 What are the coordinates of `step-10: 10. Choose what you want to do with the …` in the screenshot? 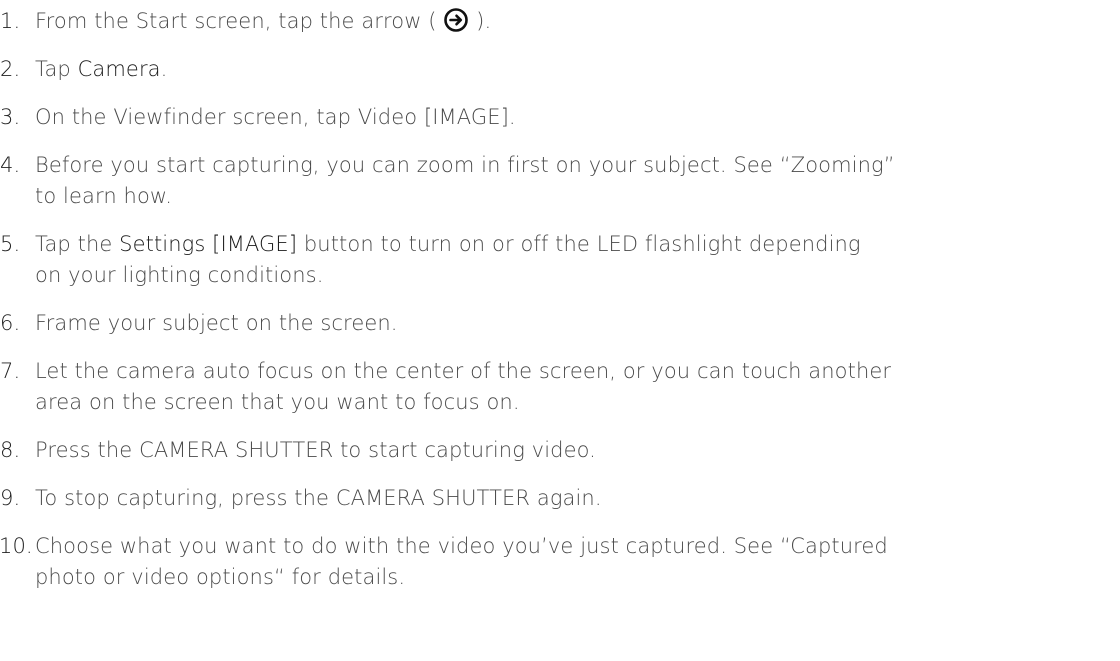 It's located at (560, 562).